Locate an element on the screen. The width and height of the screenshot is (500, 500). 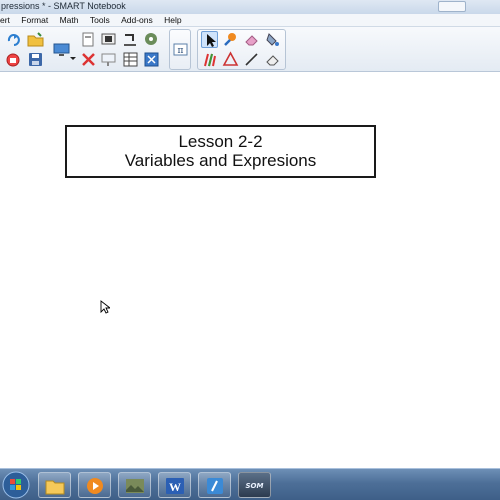
menu-bar: ert Format Math Tools Add-ons Help is located at coordinates (250, 20).